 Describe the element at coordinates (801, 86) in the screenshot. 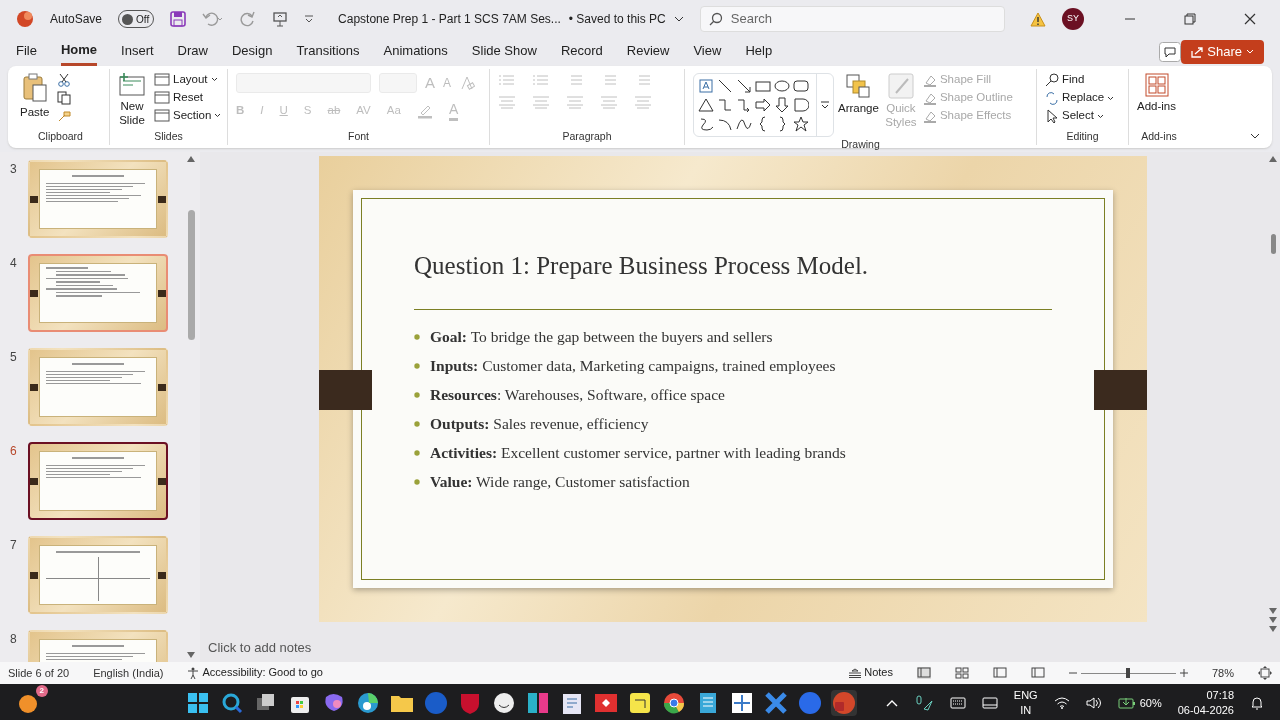

I see `rounded-rectangle-icon` at that location.